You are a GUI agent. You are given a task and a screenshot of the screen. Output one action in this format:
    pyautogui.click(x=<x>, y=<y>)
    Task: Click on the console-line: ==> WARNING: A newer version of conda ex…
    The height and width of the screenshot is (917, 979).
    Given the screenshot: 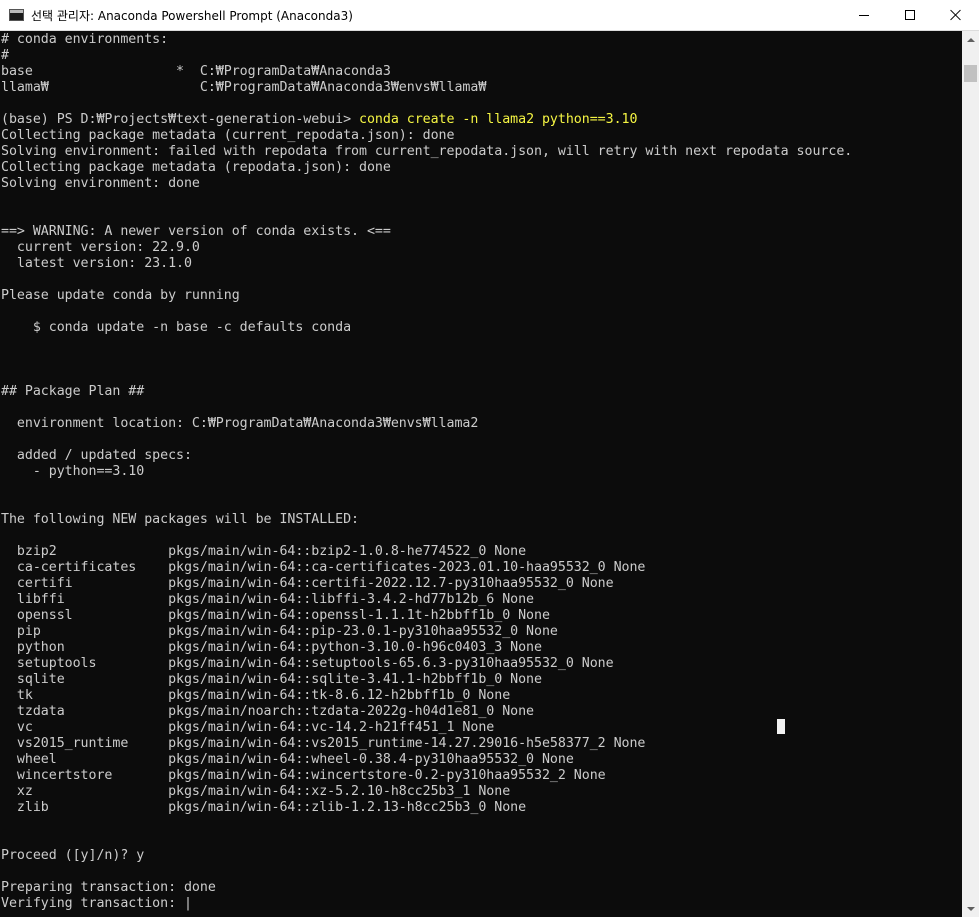 What is the action you would take?
    pyautogui.click(x=196, y=231)
    